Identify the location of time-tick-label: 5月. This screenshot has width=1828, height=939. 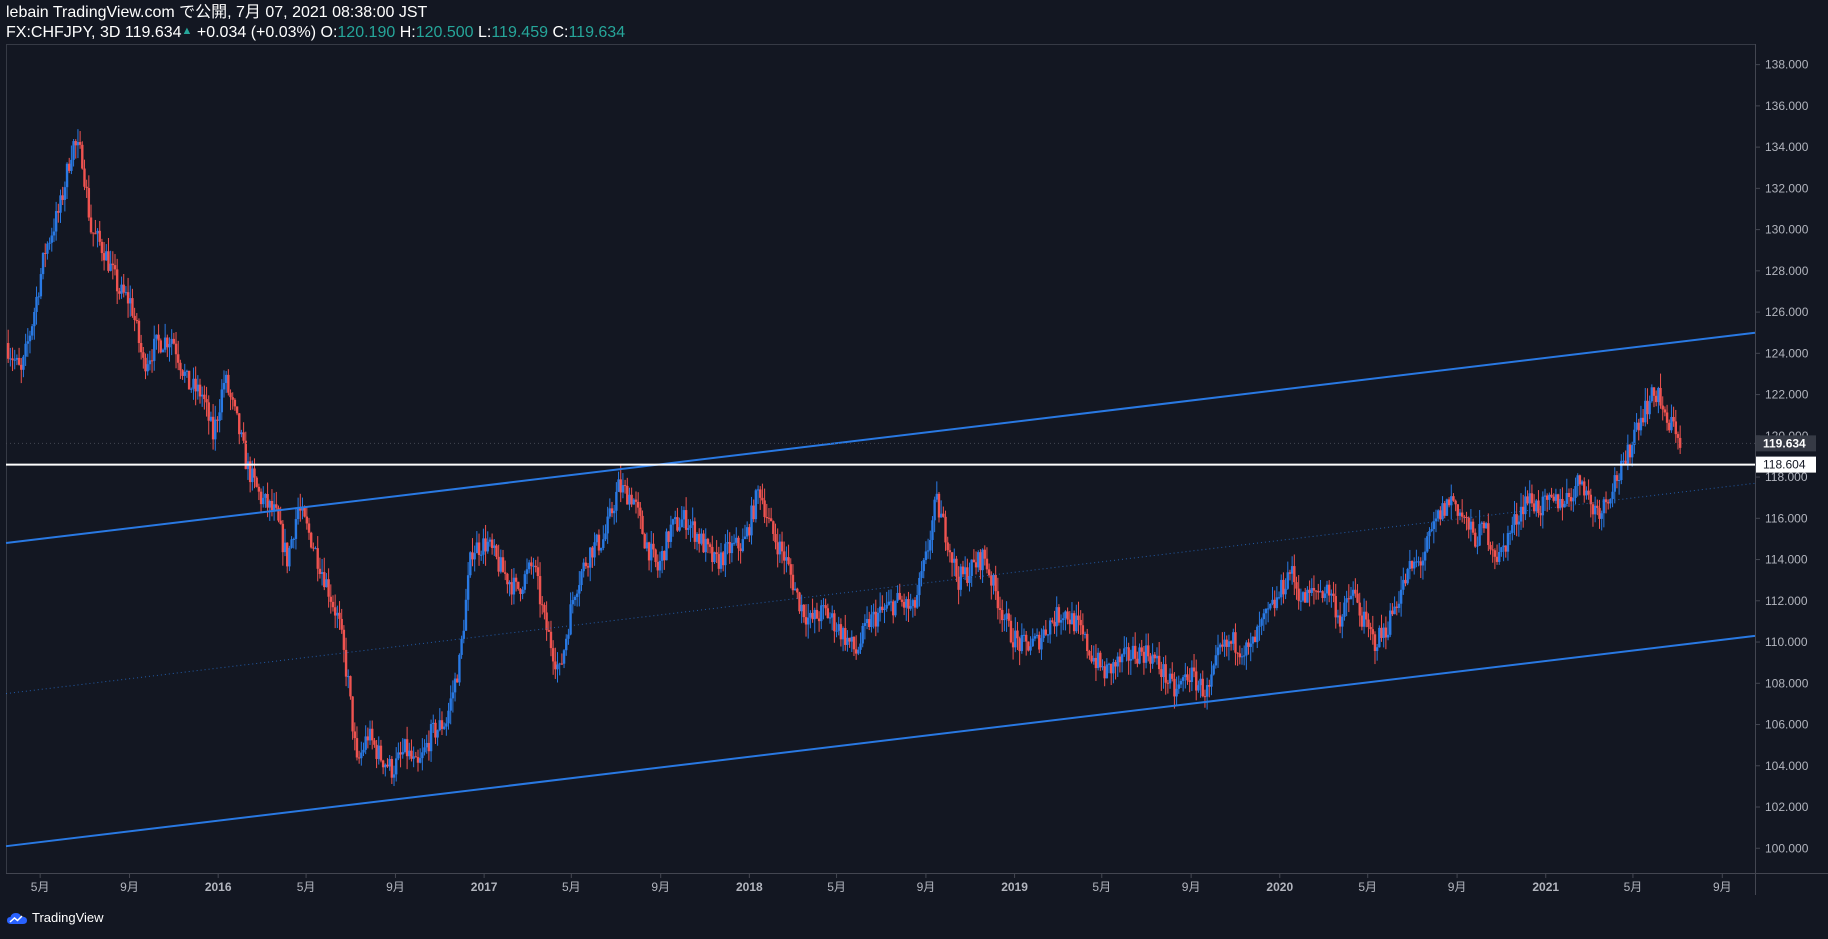
(40, 887).